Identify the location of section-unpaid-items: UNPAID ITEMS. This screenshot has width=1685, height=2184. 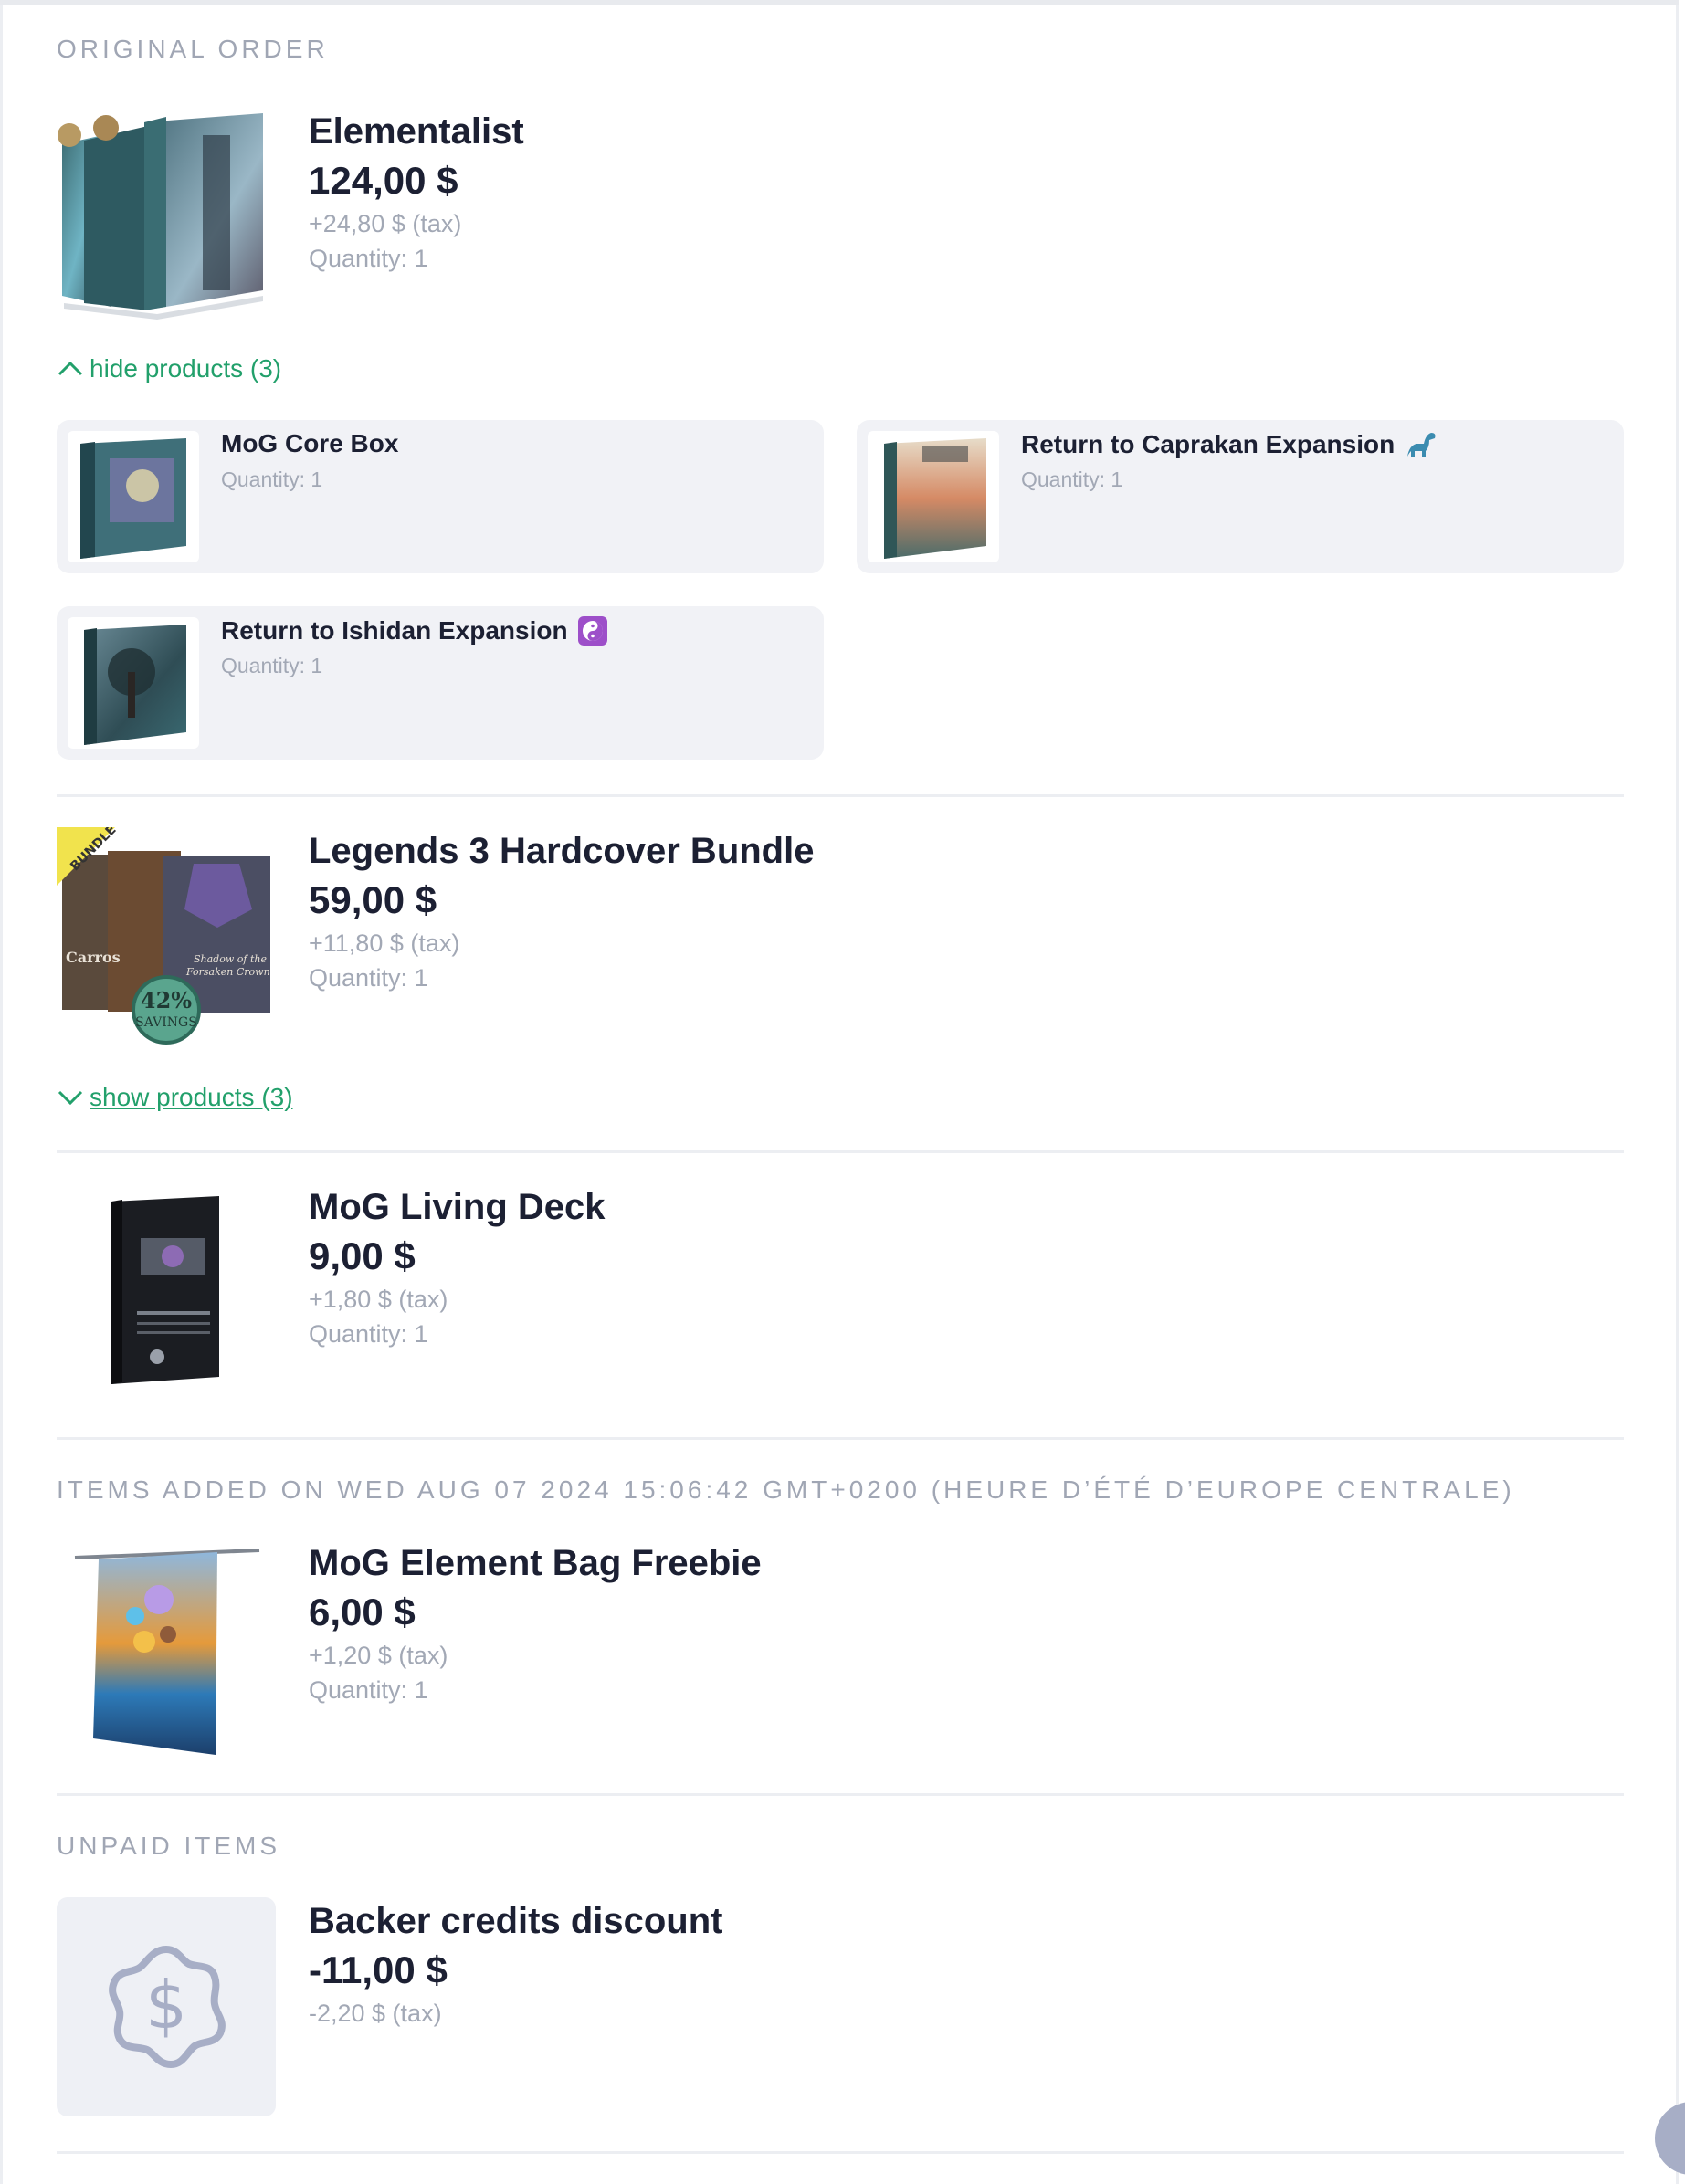
(169, 1846).